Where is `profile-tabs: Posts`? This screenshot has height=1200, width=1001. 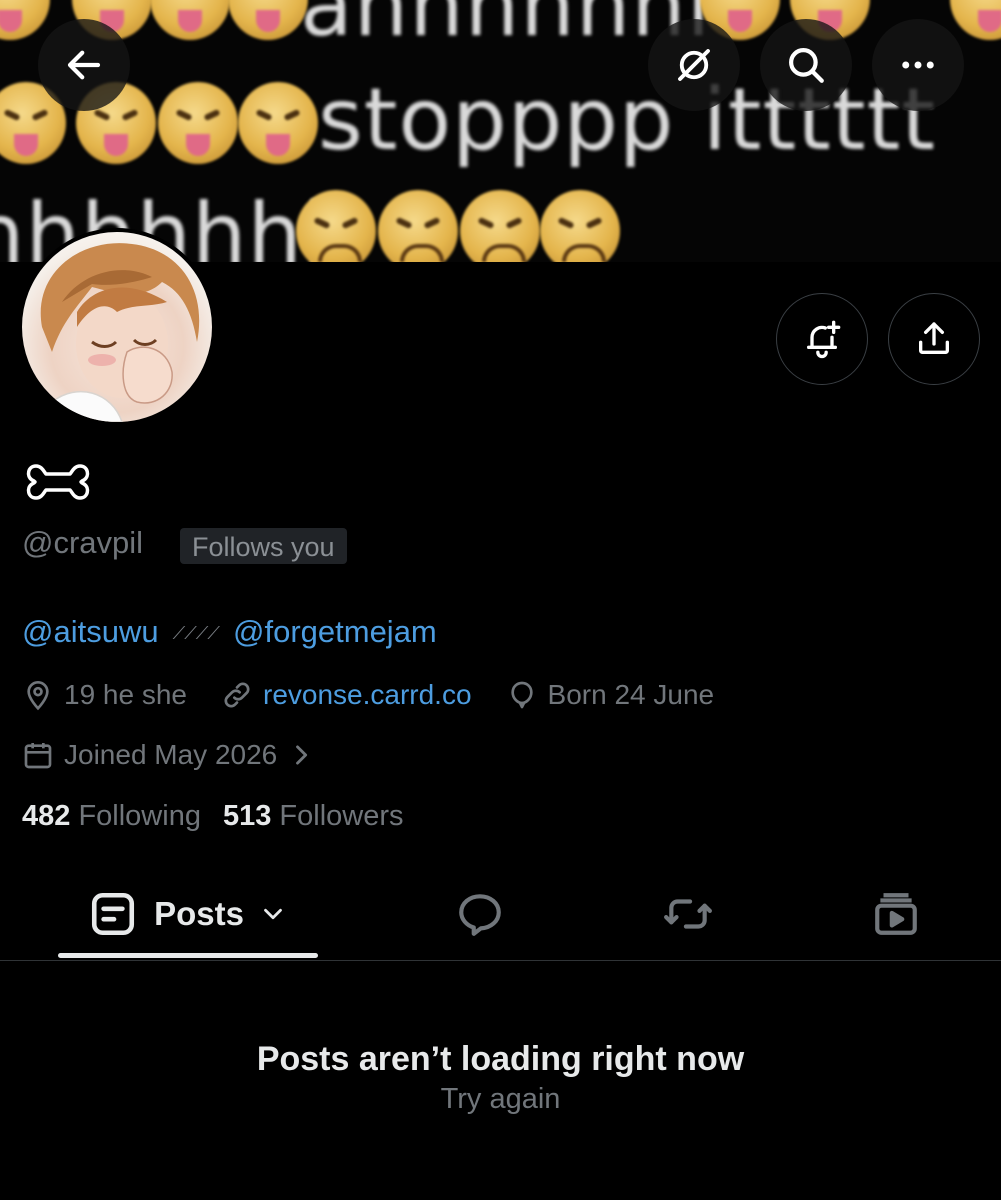
profile-tabs: Posts is located at coordinates (500, 915).